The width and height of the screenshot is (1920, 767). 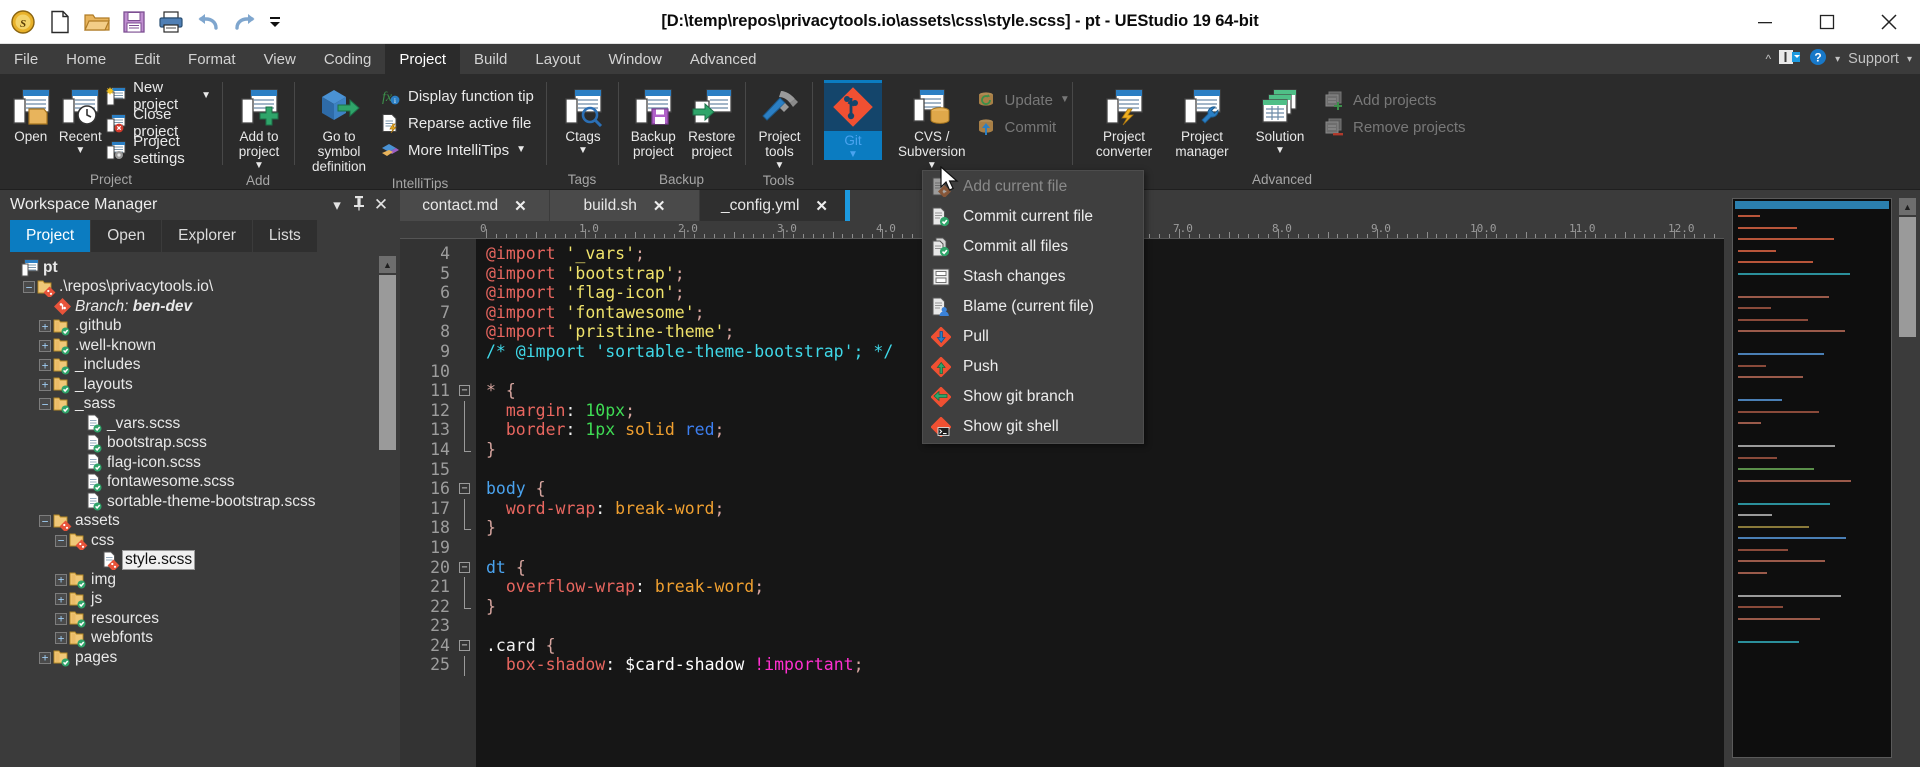 What do you see at coordinates (423, 59) in the screenshot?
I see `menu-project: Project` at bounding box center [423, 59].